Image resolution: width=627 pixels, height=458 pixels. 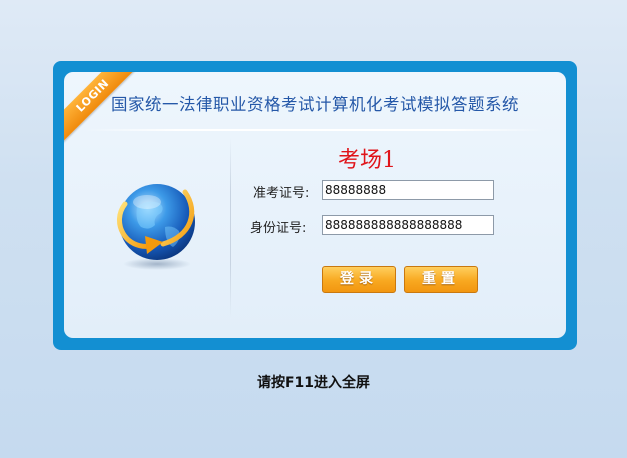 I want to click on system-title: 国家统一法律职业资格考试计算机化考试模拟答题系统, so click(x=315, y=104).